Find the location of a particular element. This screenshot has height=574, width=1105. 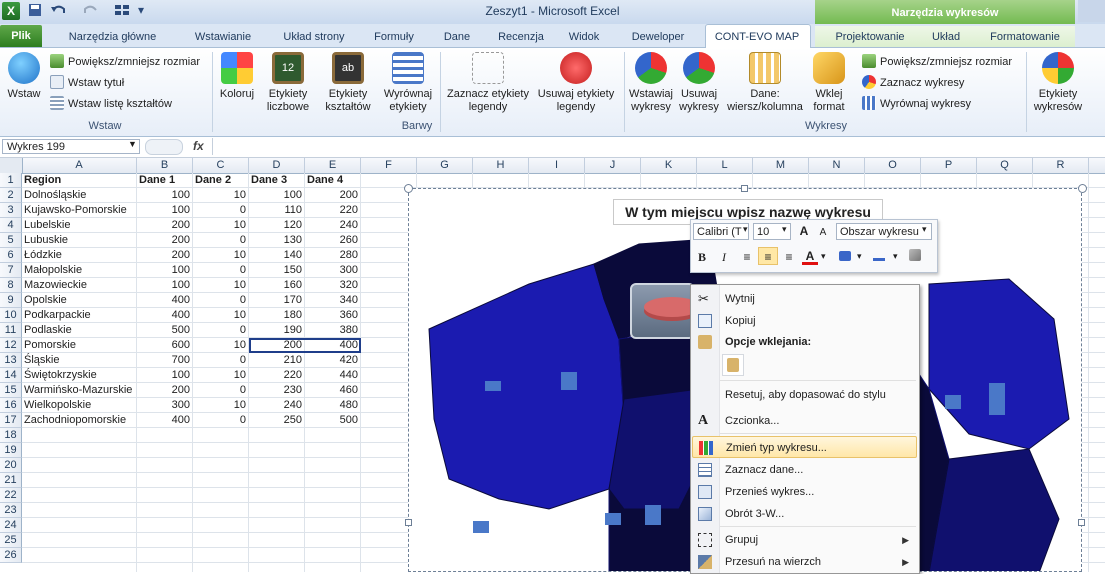

row-header: 5 is located at coordinates (11, 240).